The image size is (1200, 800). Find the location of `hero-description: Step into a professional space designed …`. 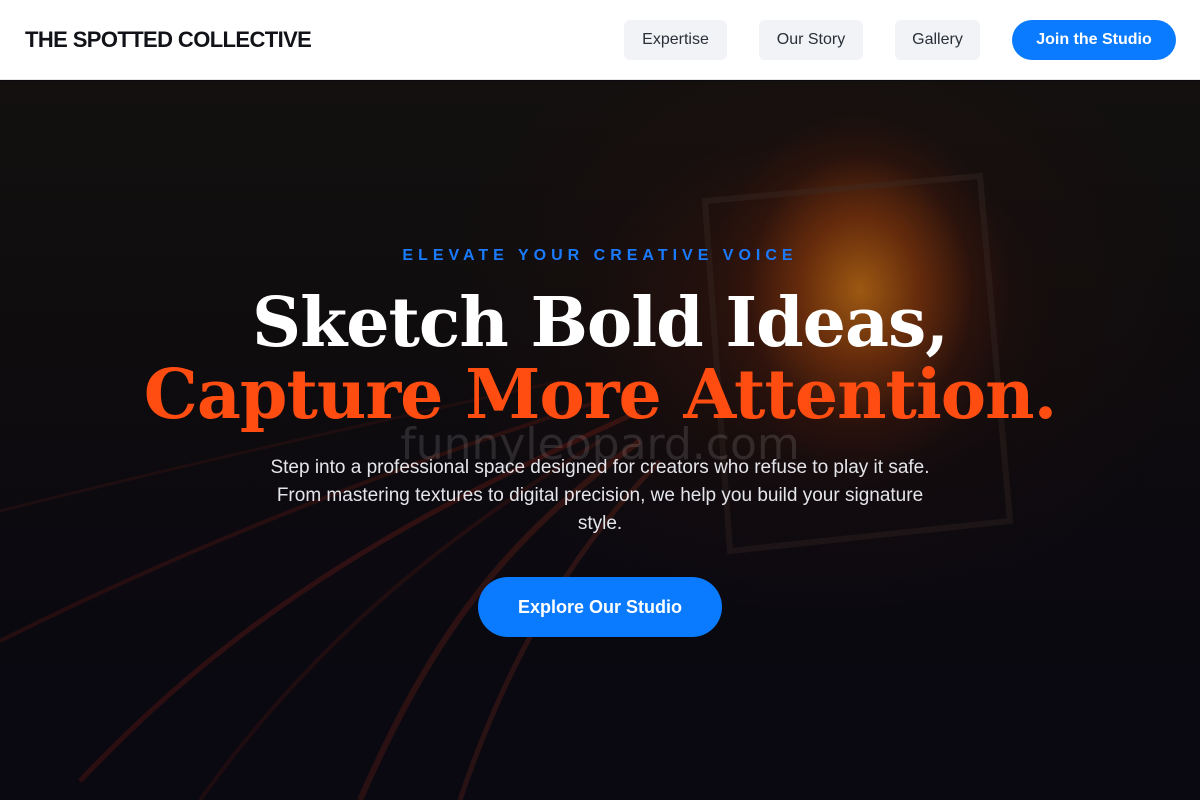

hero-description: Step into a professional space designed … is located at coordinates (600, 495).